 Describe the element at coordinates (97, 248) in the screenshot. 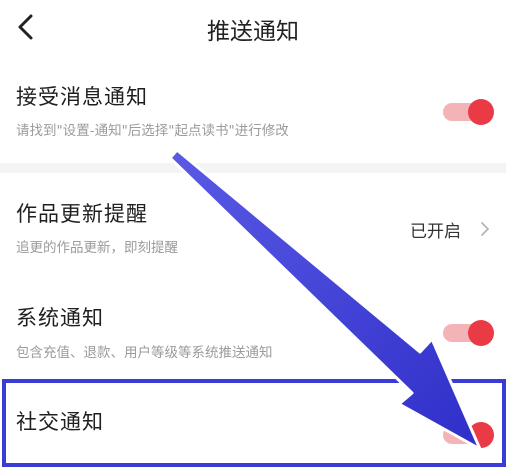

I see `setting-subtitle: 追更的作品更新，即刻提醒` at that location.